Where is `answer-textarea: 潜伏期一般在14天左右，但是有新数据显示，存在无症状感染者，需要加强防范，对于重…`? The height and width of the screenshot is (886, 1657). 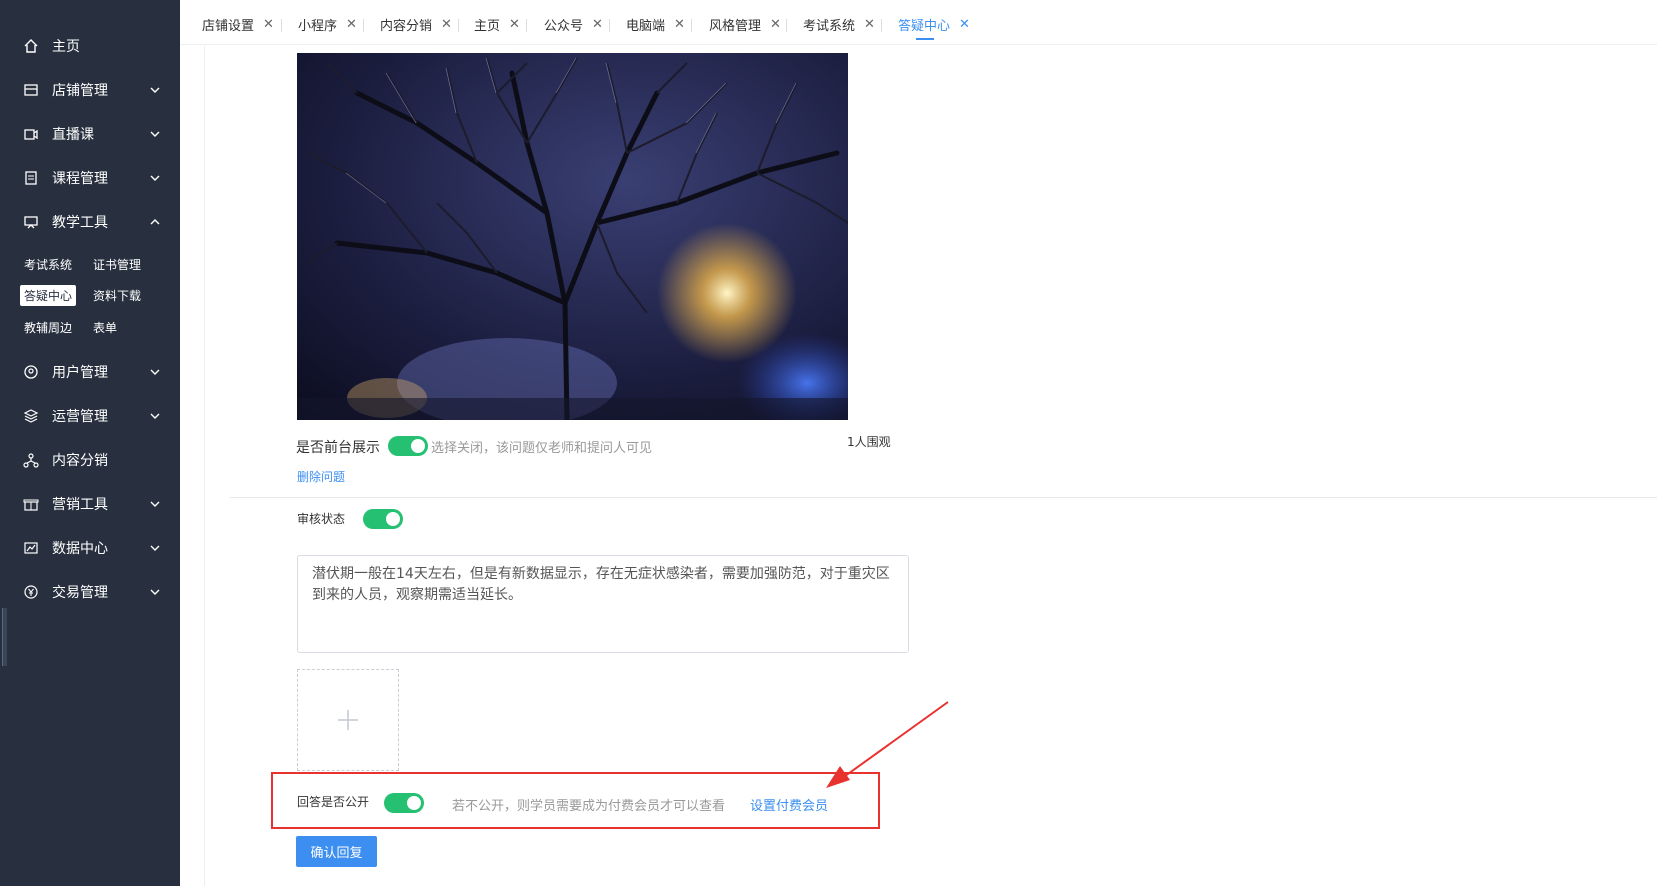 answer-textarea: 潜伏期一般在14天左右，但是有新数据显示，存在无症状感染者，需要加强防范，对于重… is located at coordinates (603, 604).